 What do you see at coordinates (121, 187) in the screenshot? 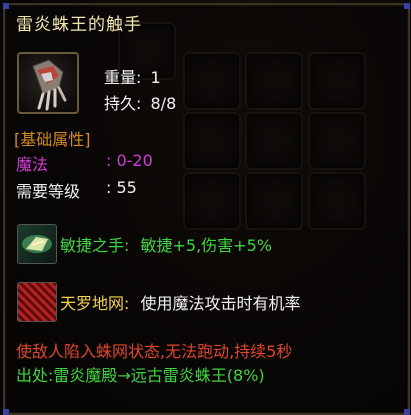
I see `level-value: : 55` at bounding box center [121, 187].